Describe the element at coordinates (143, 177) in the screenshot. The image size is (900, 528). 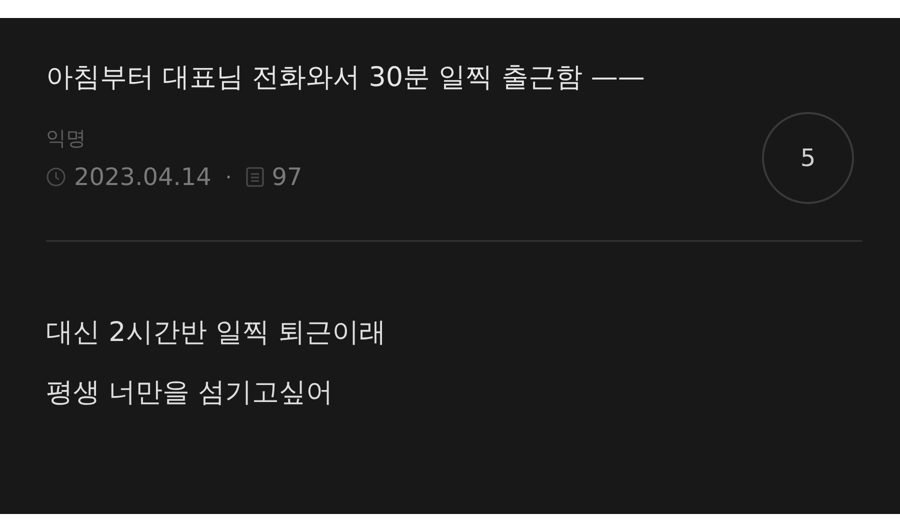
I see `post-date: 2023.04.14` at that location.